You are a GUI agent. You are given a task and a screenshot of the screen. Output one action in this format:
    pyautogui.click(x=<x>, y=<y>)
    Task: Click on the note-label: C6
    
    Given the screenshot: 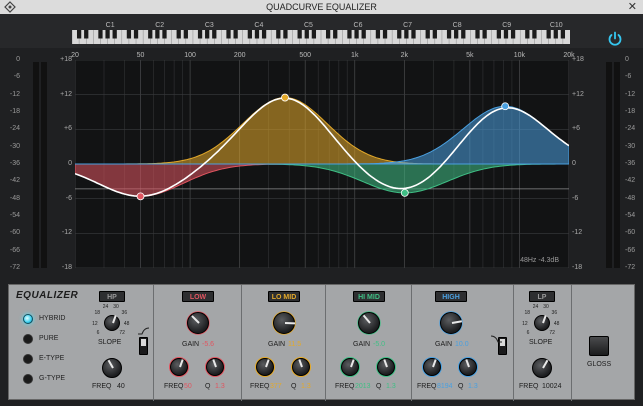 What is the action you would take?
    pyautogui.click(x=358, y=25)
    